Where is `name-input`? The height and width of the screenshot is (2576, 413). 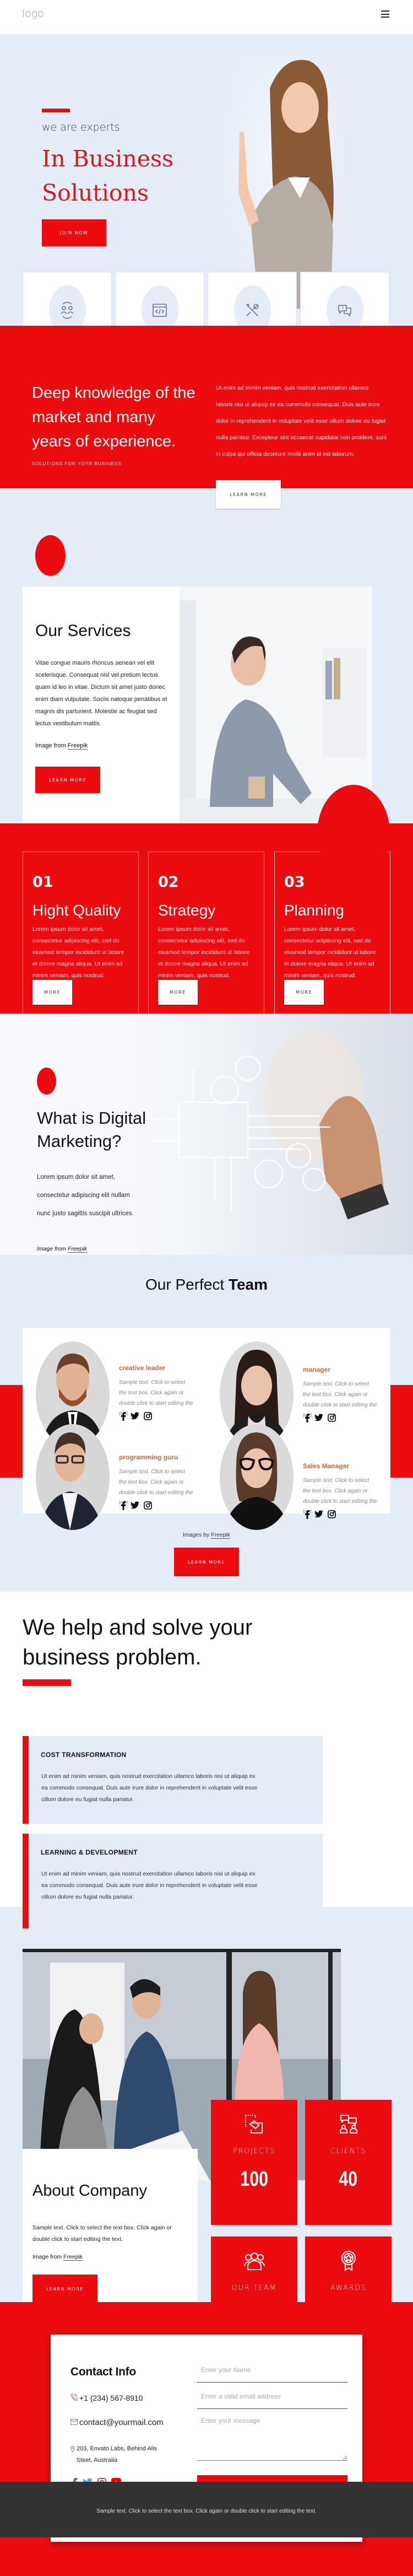 name-input is located at coordinates (272, 2370).